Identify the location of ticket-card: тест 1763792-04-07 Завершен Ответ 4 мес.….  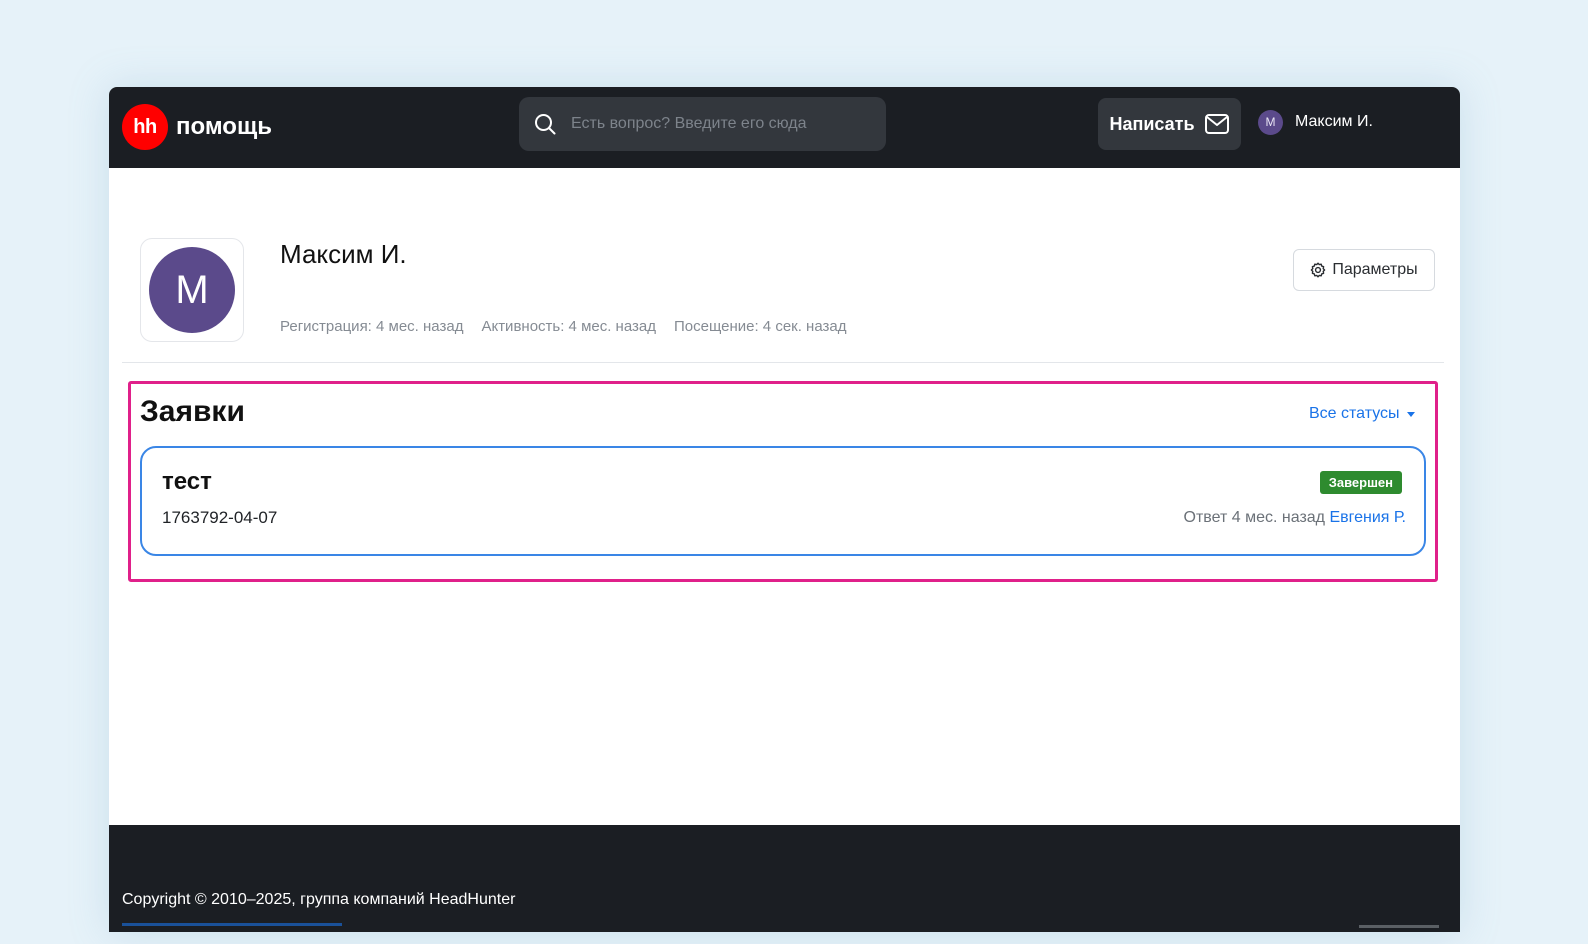
(783, 501).